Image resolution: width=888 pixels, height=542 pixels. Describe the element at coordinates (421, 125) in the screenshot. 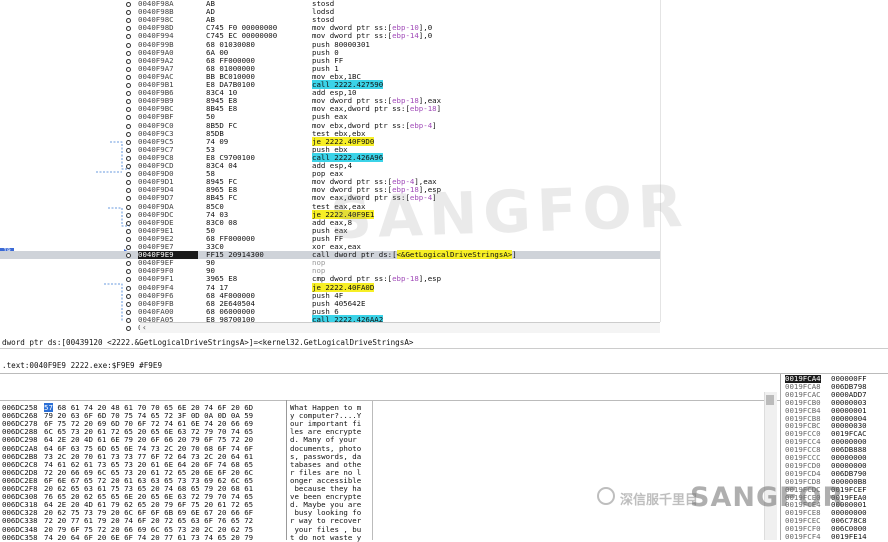

I see `instruction-token: ebp-4` at that location.